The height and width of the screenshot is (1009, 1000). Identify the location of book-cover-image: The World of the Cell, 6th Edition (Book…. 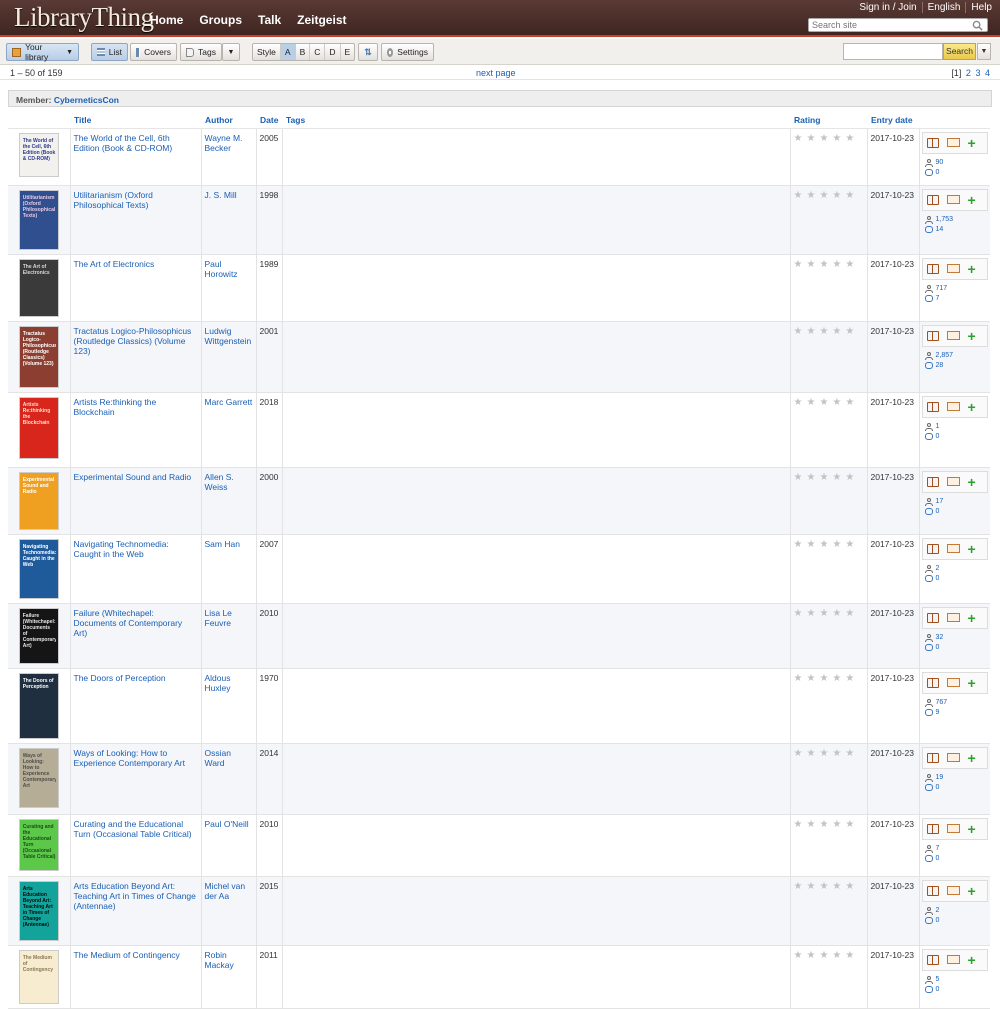
(38, 154).